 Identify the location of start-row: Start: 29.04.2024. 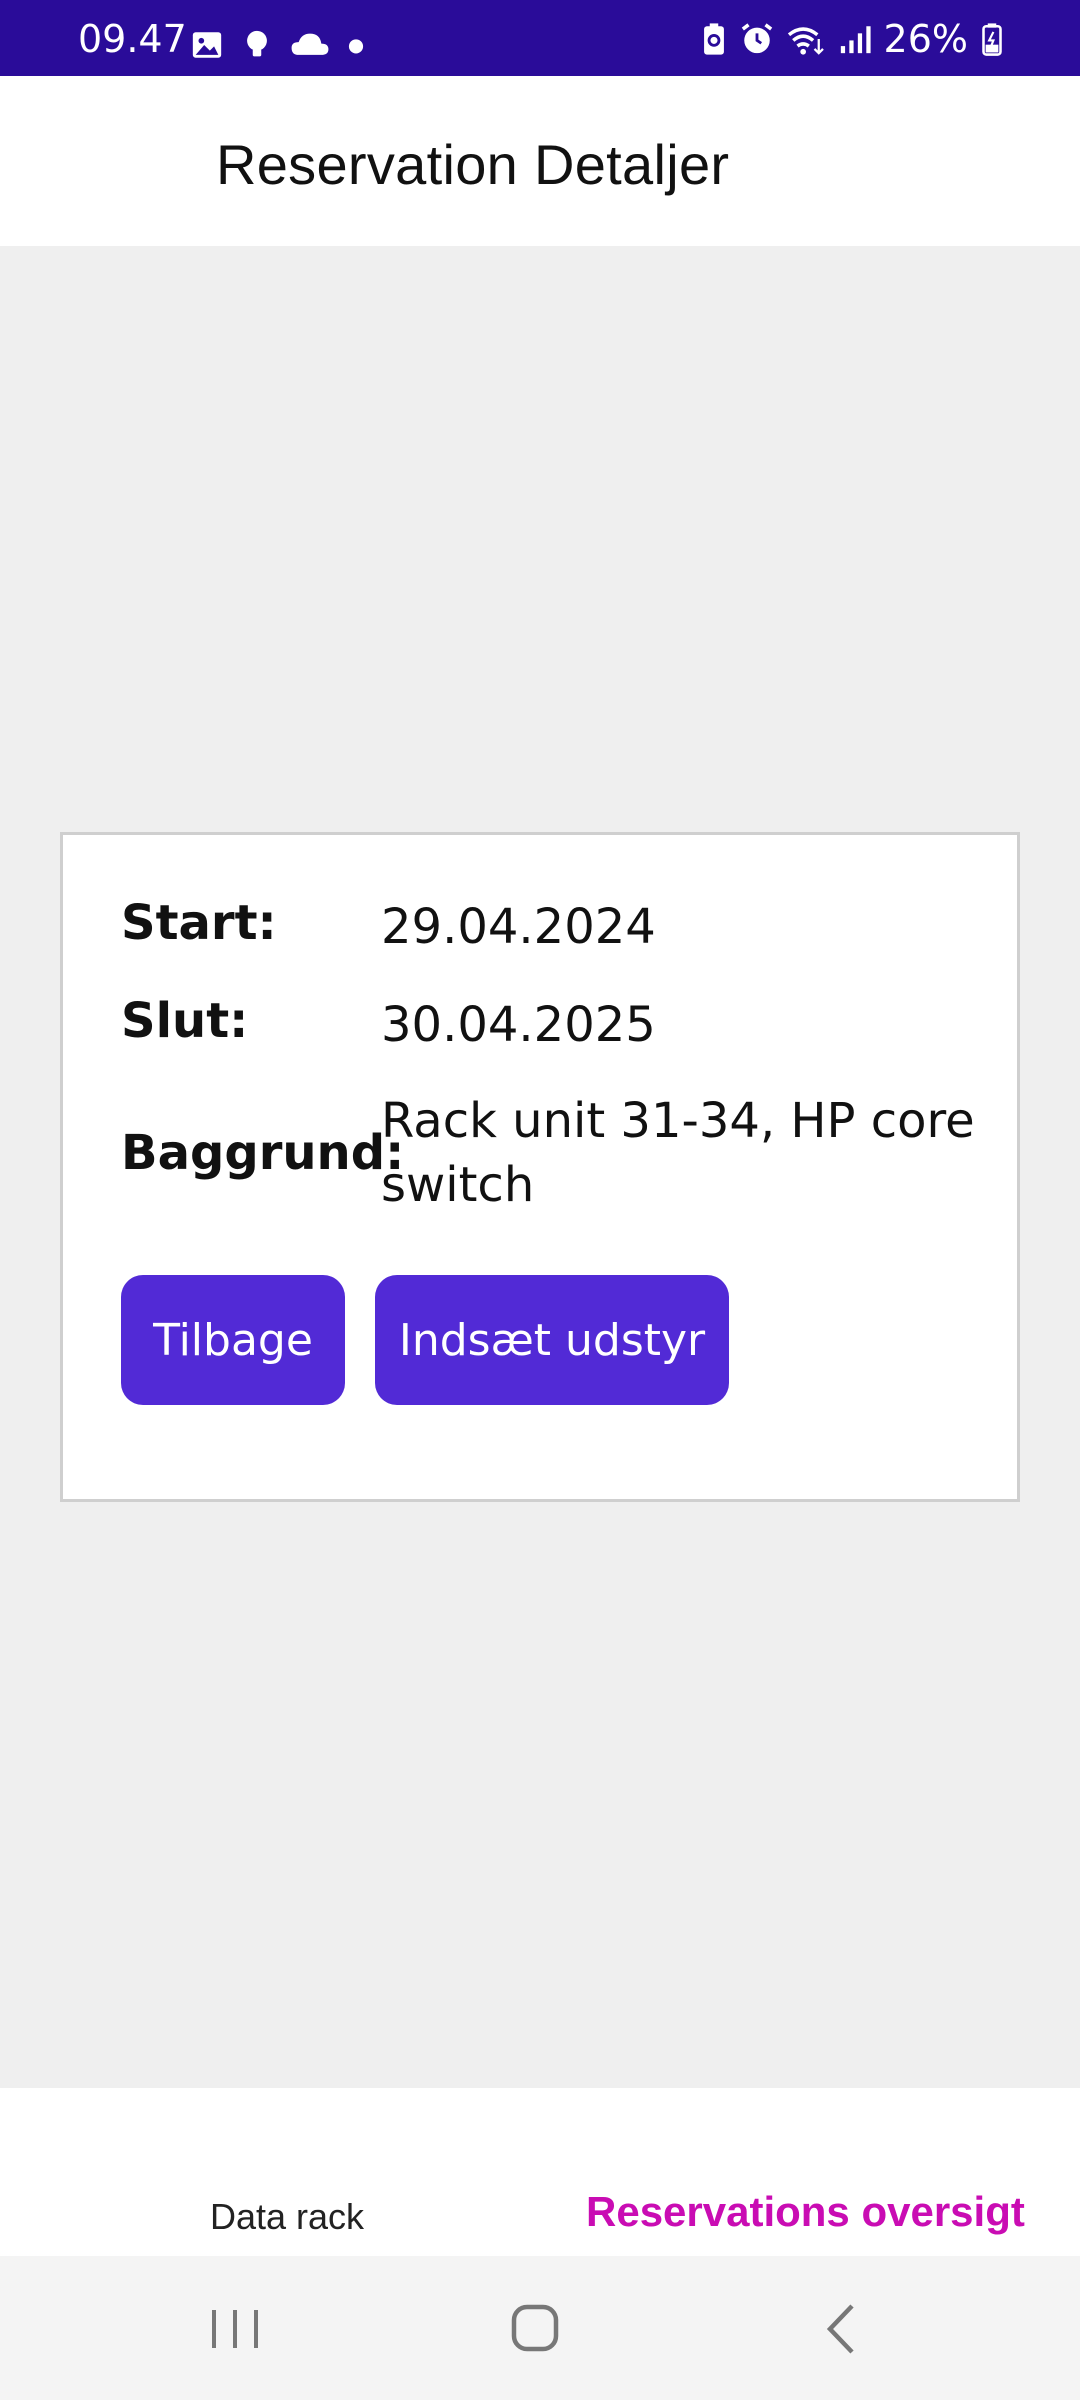
(551, 927).